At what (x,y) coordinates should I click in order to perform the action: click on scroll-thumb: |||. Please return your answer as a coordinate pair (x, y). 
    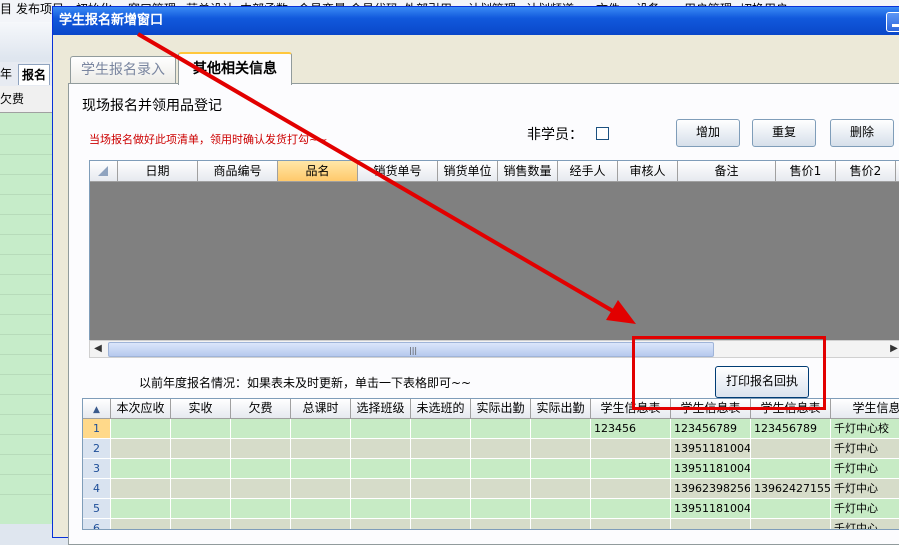
    Looking at the image, I should click on (411, 349).